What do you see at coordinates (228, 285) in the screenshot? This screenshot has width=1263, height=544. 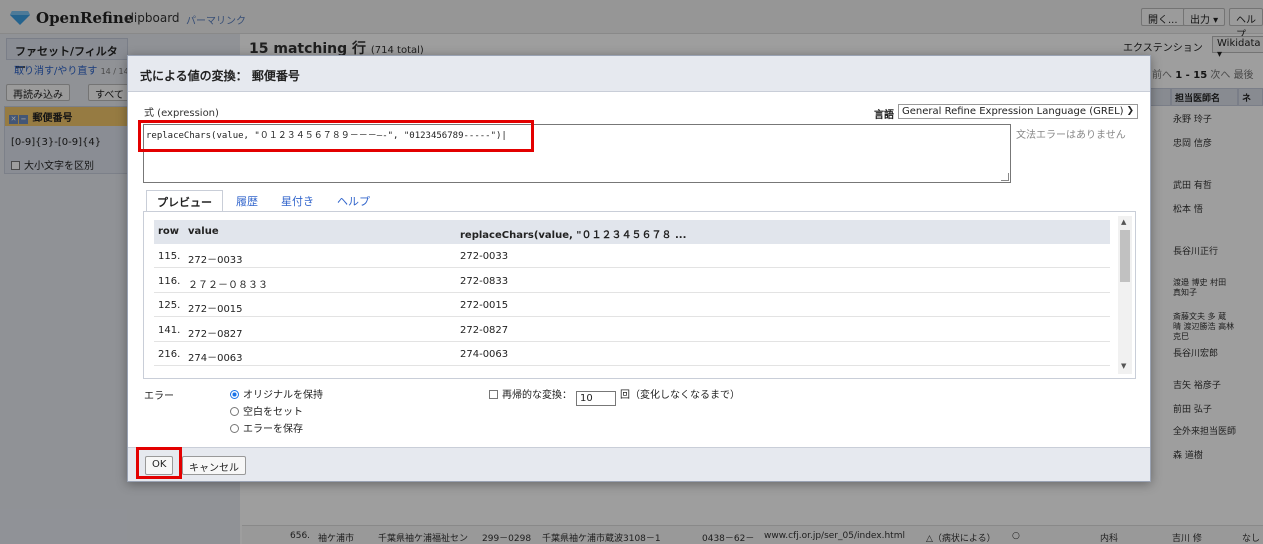 I see `row-value: ２７２－０８３３` at bounding box center [228, 285].